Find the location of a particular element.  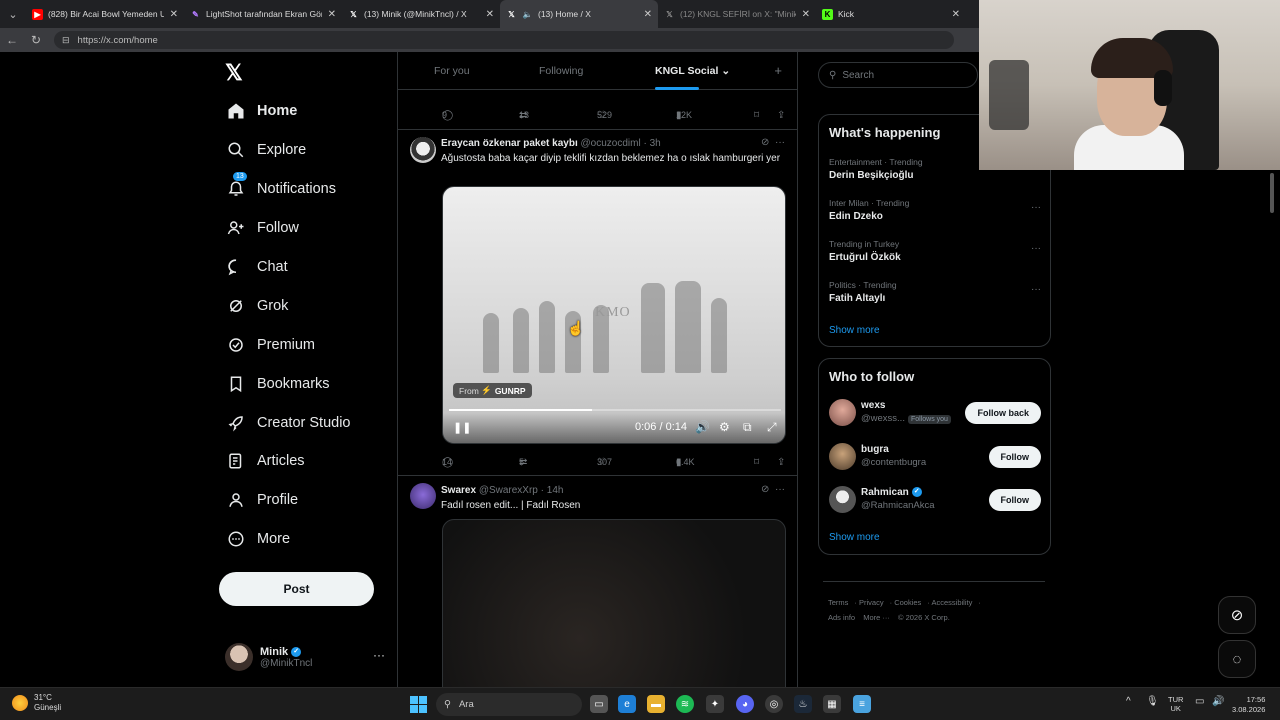

browser-tab: 𝕏 (12) KNGL SEFİRİ on X: "Minik sik ✕ is located at coordinates (737, 14).